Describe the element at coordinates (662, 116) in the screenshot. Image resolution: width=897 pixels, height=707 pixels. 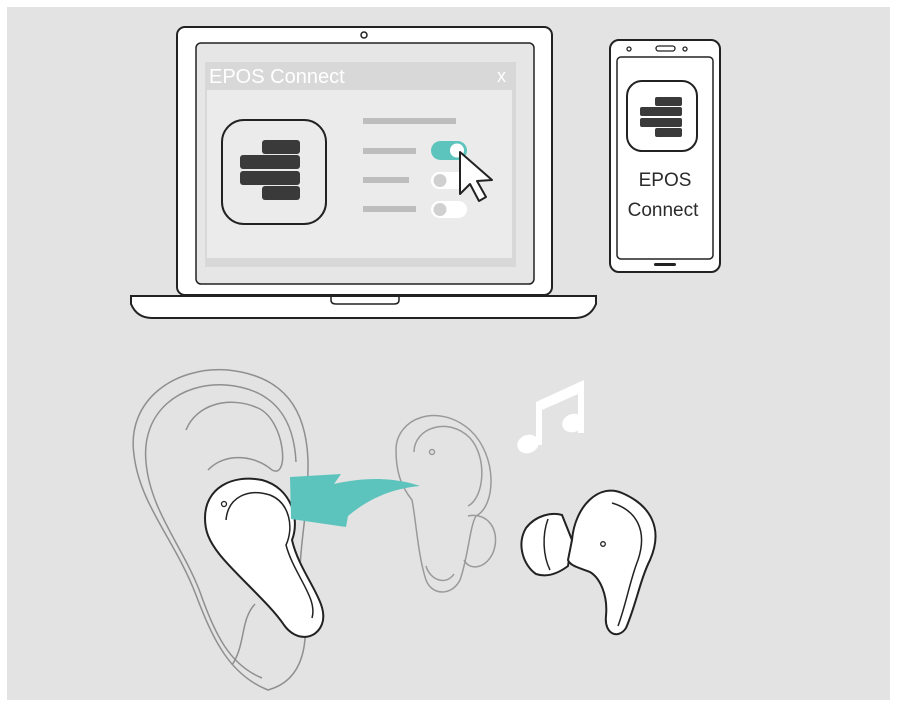
I see `epos-app-icon` at that location.